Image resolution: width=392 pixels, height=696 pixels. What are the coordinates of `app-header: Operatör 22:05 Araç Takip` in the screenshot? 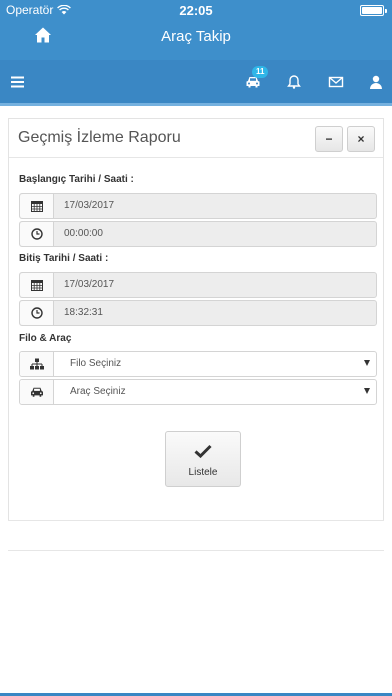 It's located at (196, 30).